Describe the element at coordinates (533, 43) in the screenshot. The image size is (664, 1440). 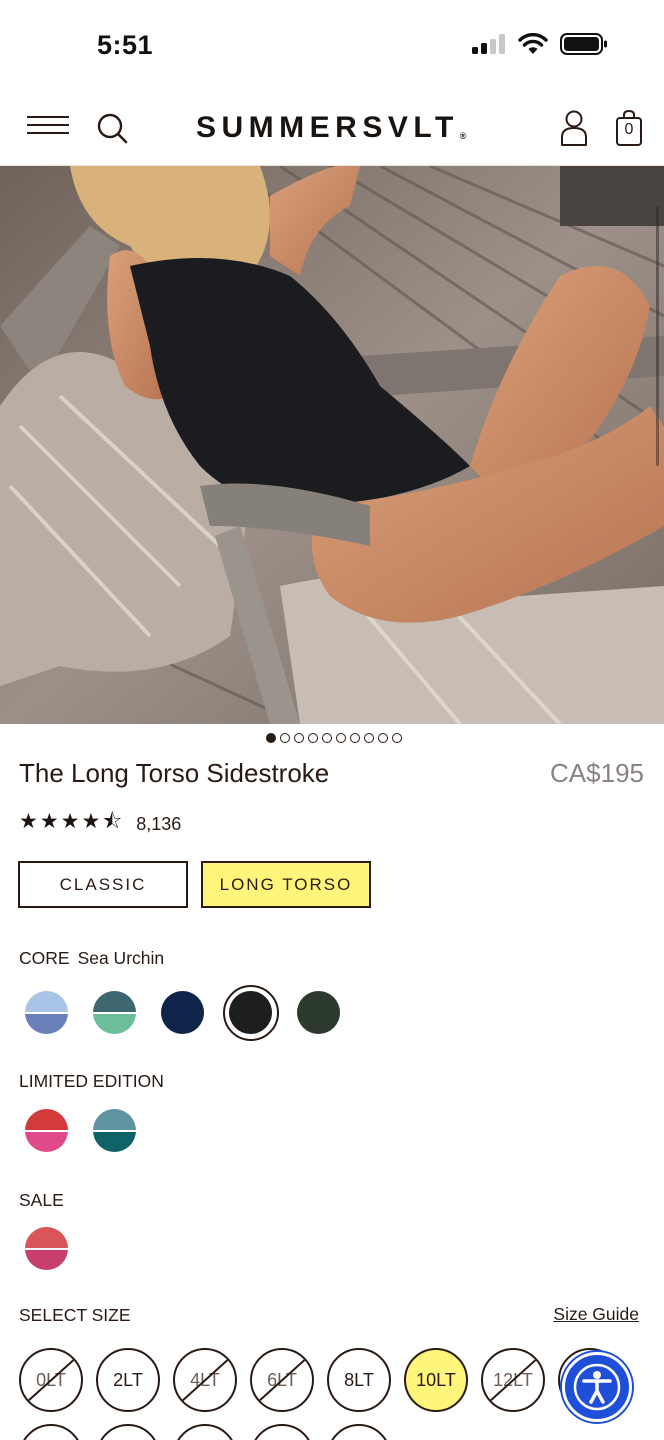
I see `wifi-icon` at that location.